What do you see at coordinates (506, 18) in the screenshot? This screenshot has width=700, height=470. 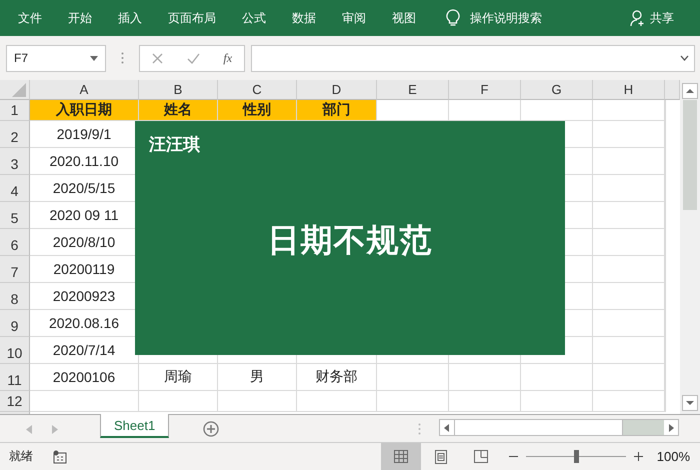 I see `search-hint: 操作说明搜索` at bounding box center [506, 18].